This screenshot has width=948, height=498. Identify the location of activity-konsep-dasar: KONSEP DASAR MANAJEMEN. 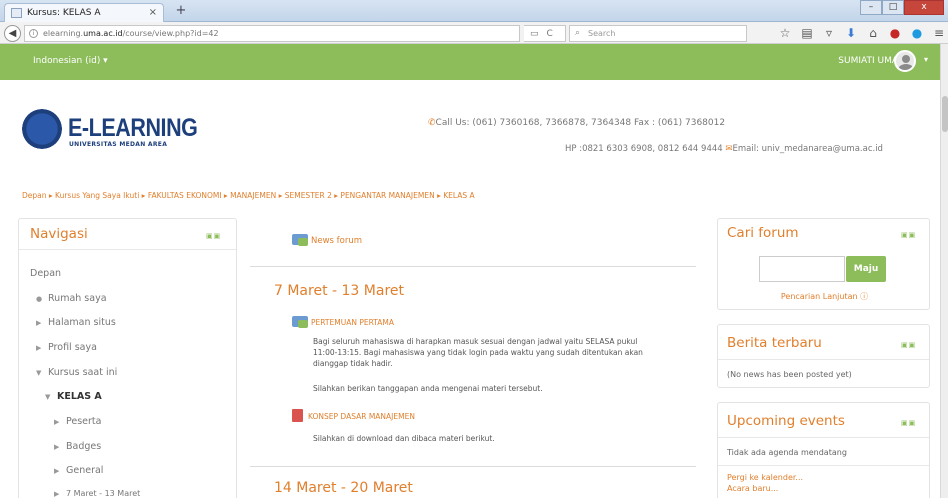
(353, 415).